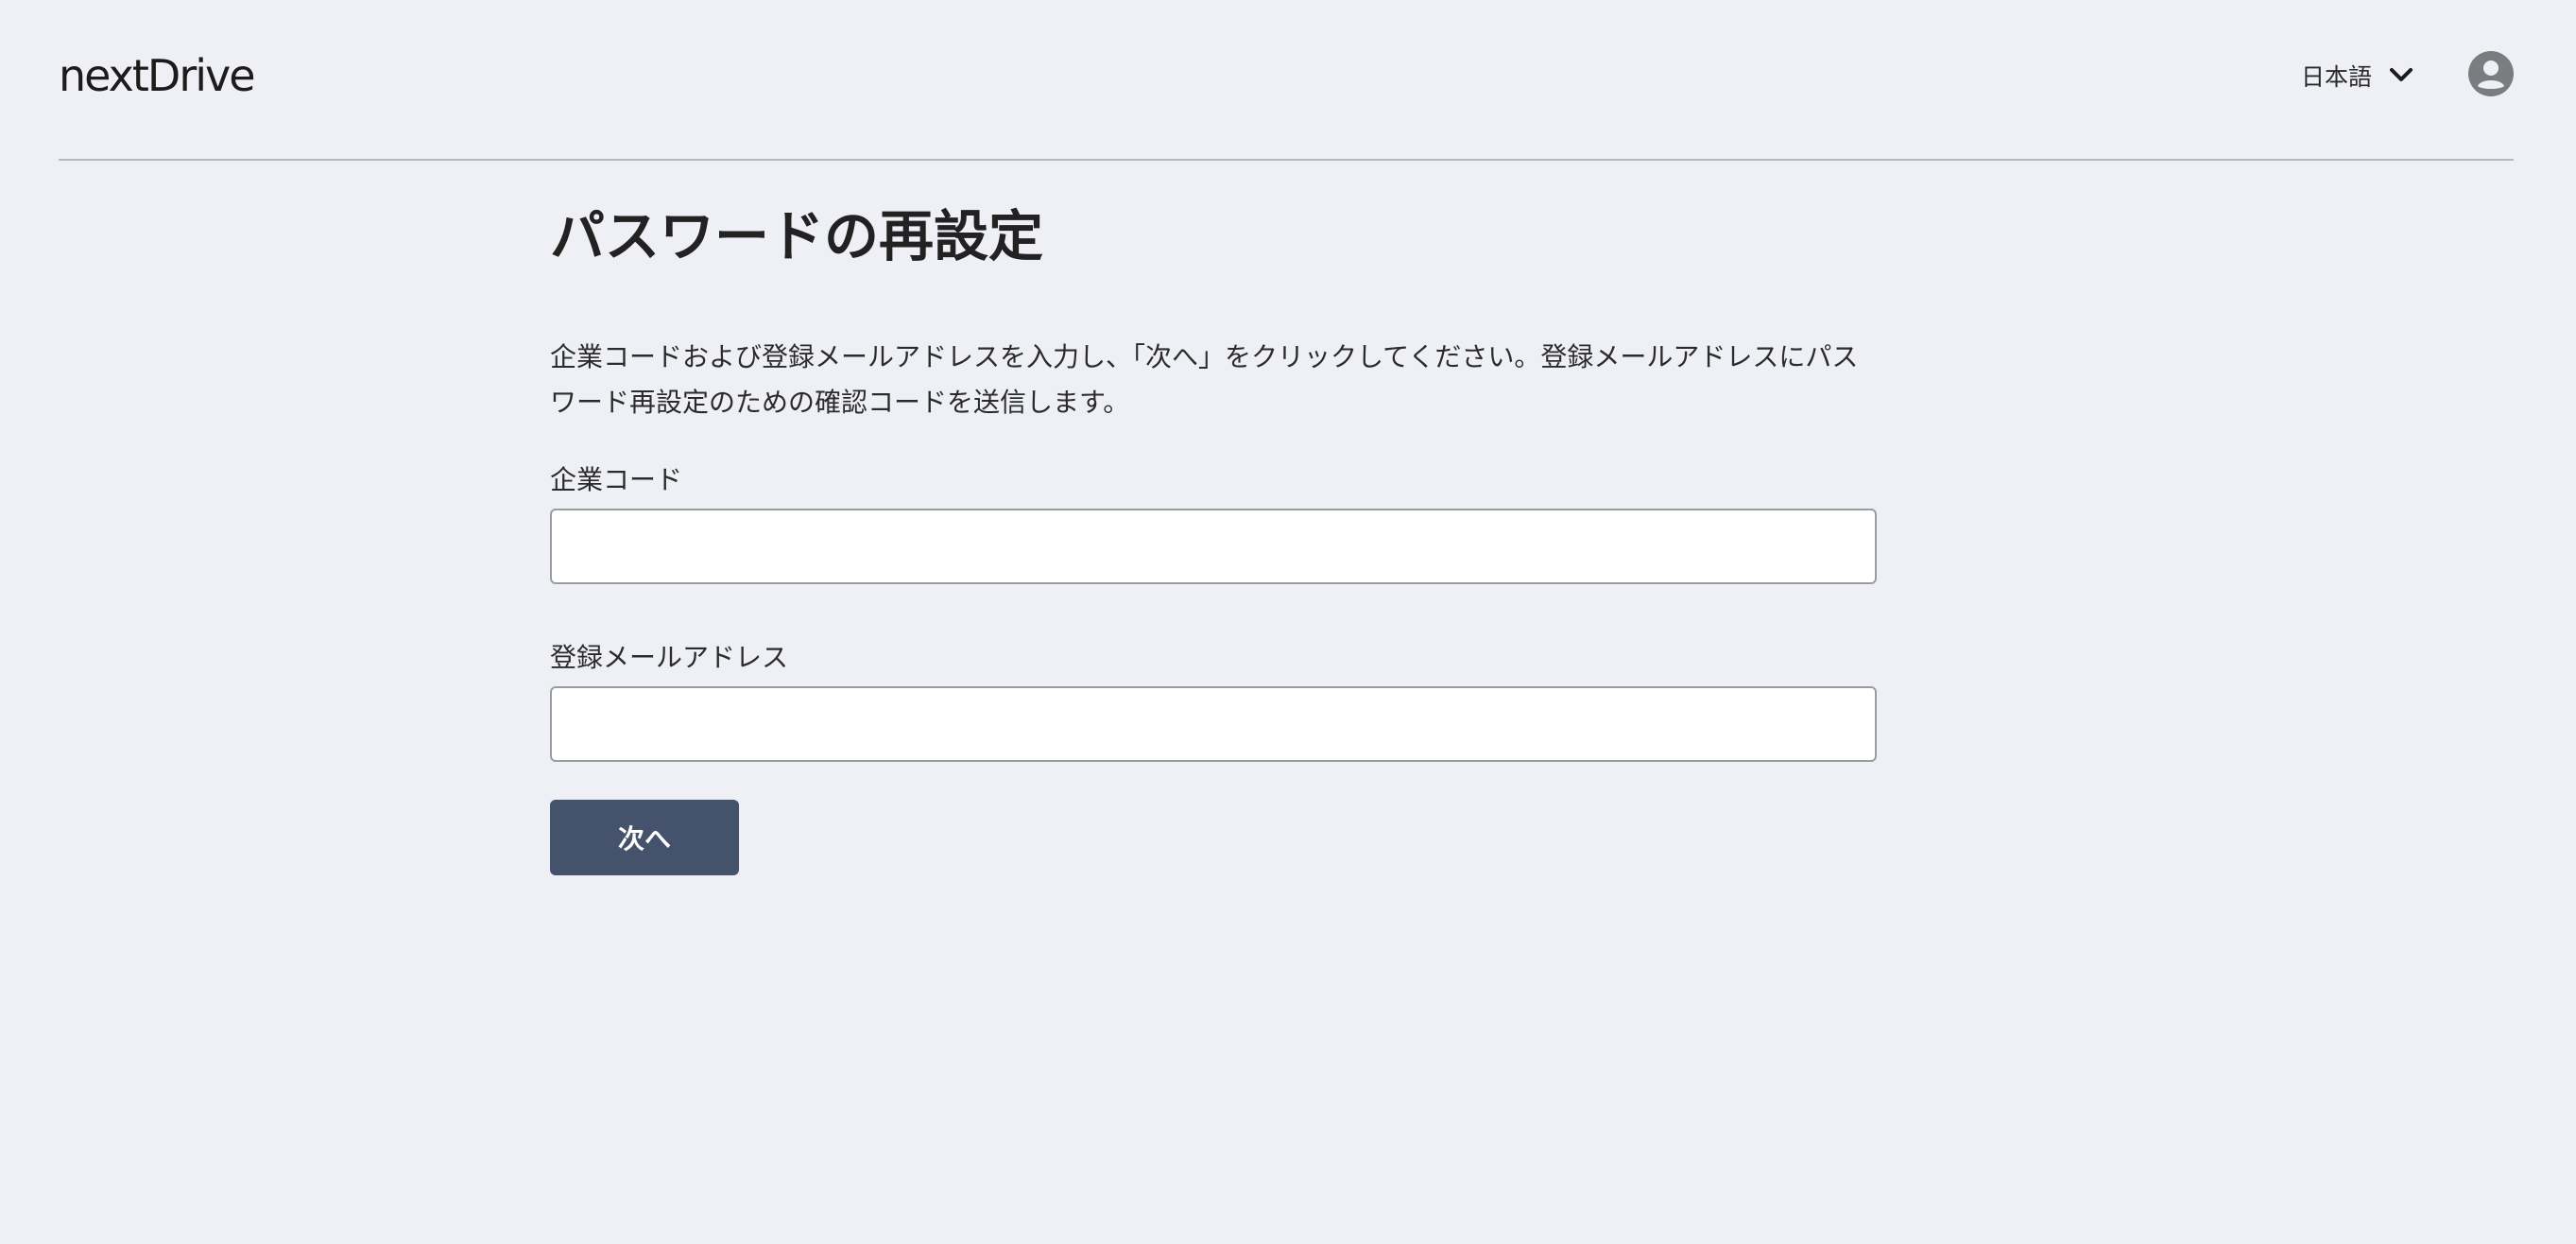 This screenshot has width=2576, height=1244. I want to click on next-button: 次へ, so click(644, 838).